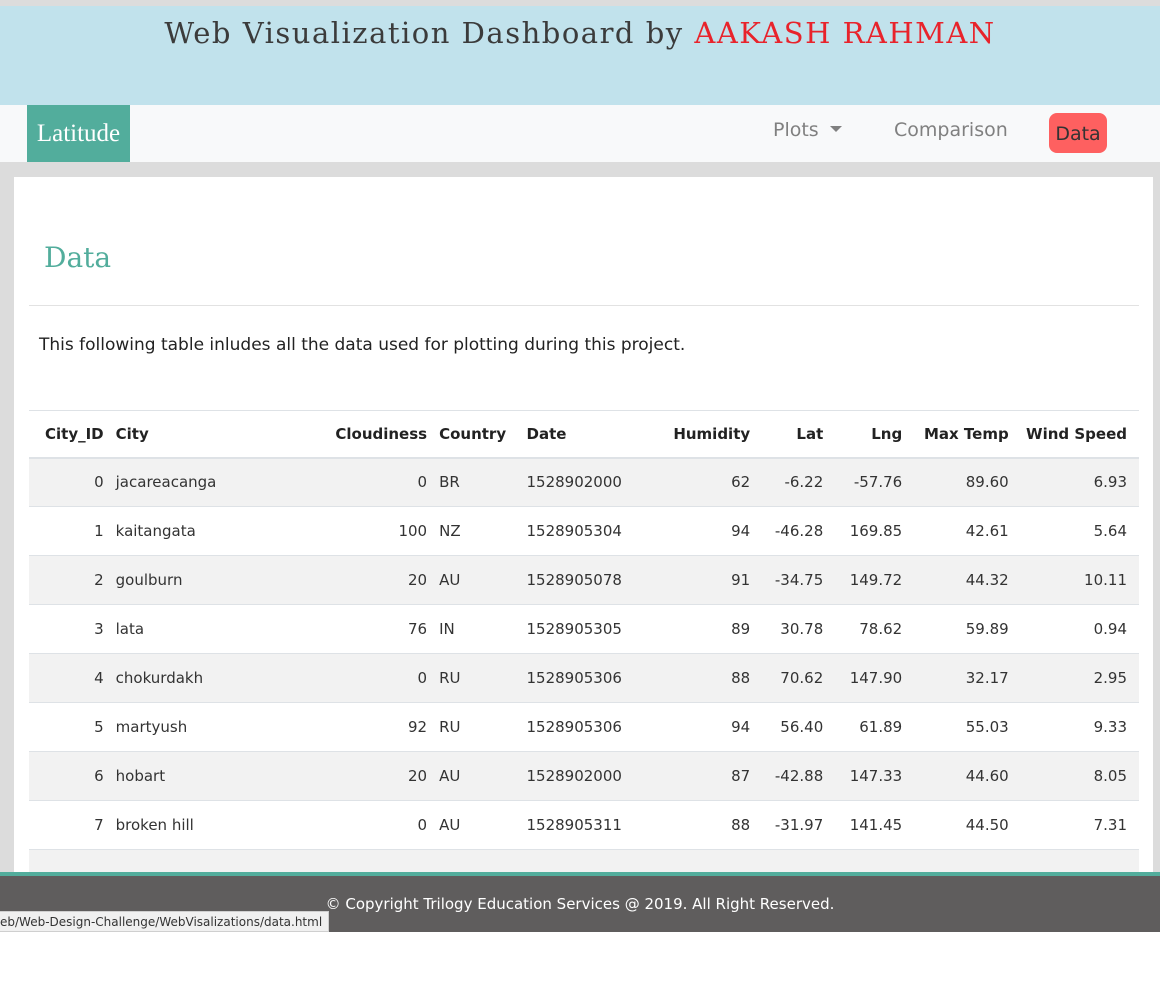 The height and width of the screenshot is (996, 1160). What do you see at coordinates (967, 434) in the screenshot?
I see `column-header-max-temp: Max Temp` at bounding box center [967, 434].